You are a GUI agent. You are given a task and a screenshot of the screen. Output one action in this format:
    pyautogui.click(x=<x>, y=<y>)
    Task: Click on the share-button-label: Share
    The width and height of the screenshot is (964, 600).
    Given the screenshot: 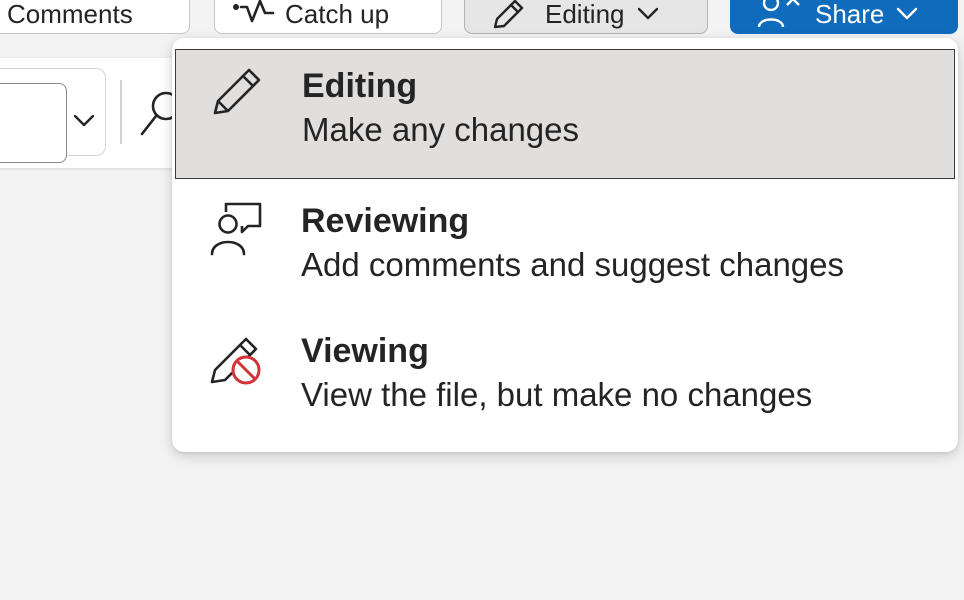 What is the action you would take?
    pyautogui.click(x=850, y=14)
    